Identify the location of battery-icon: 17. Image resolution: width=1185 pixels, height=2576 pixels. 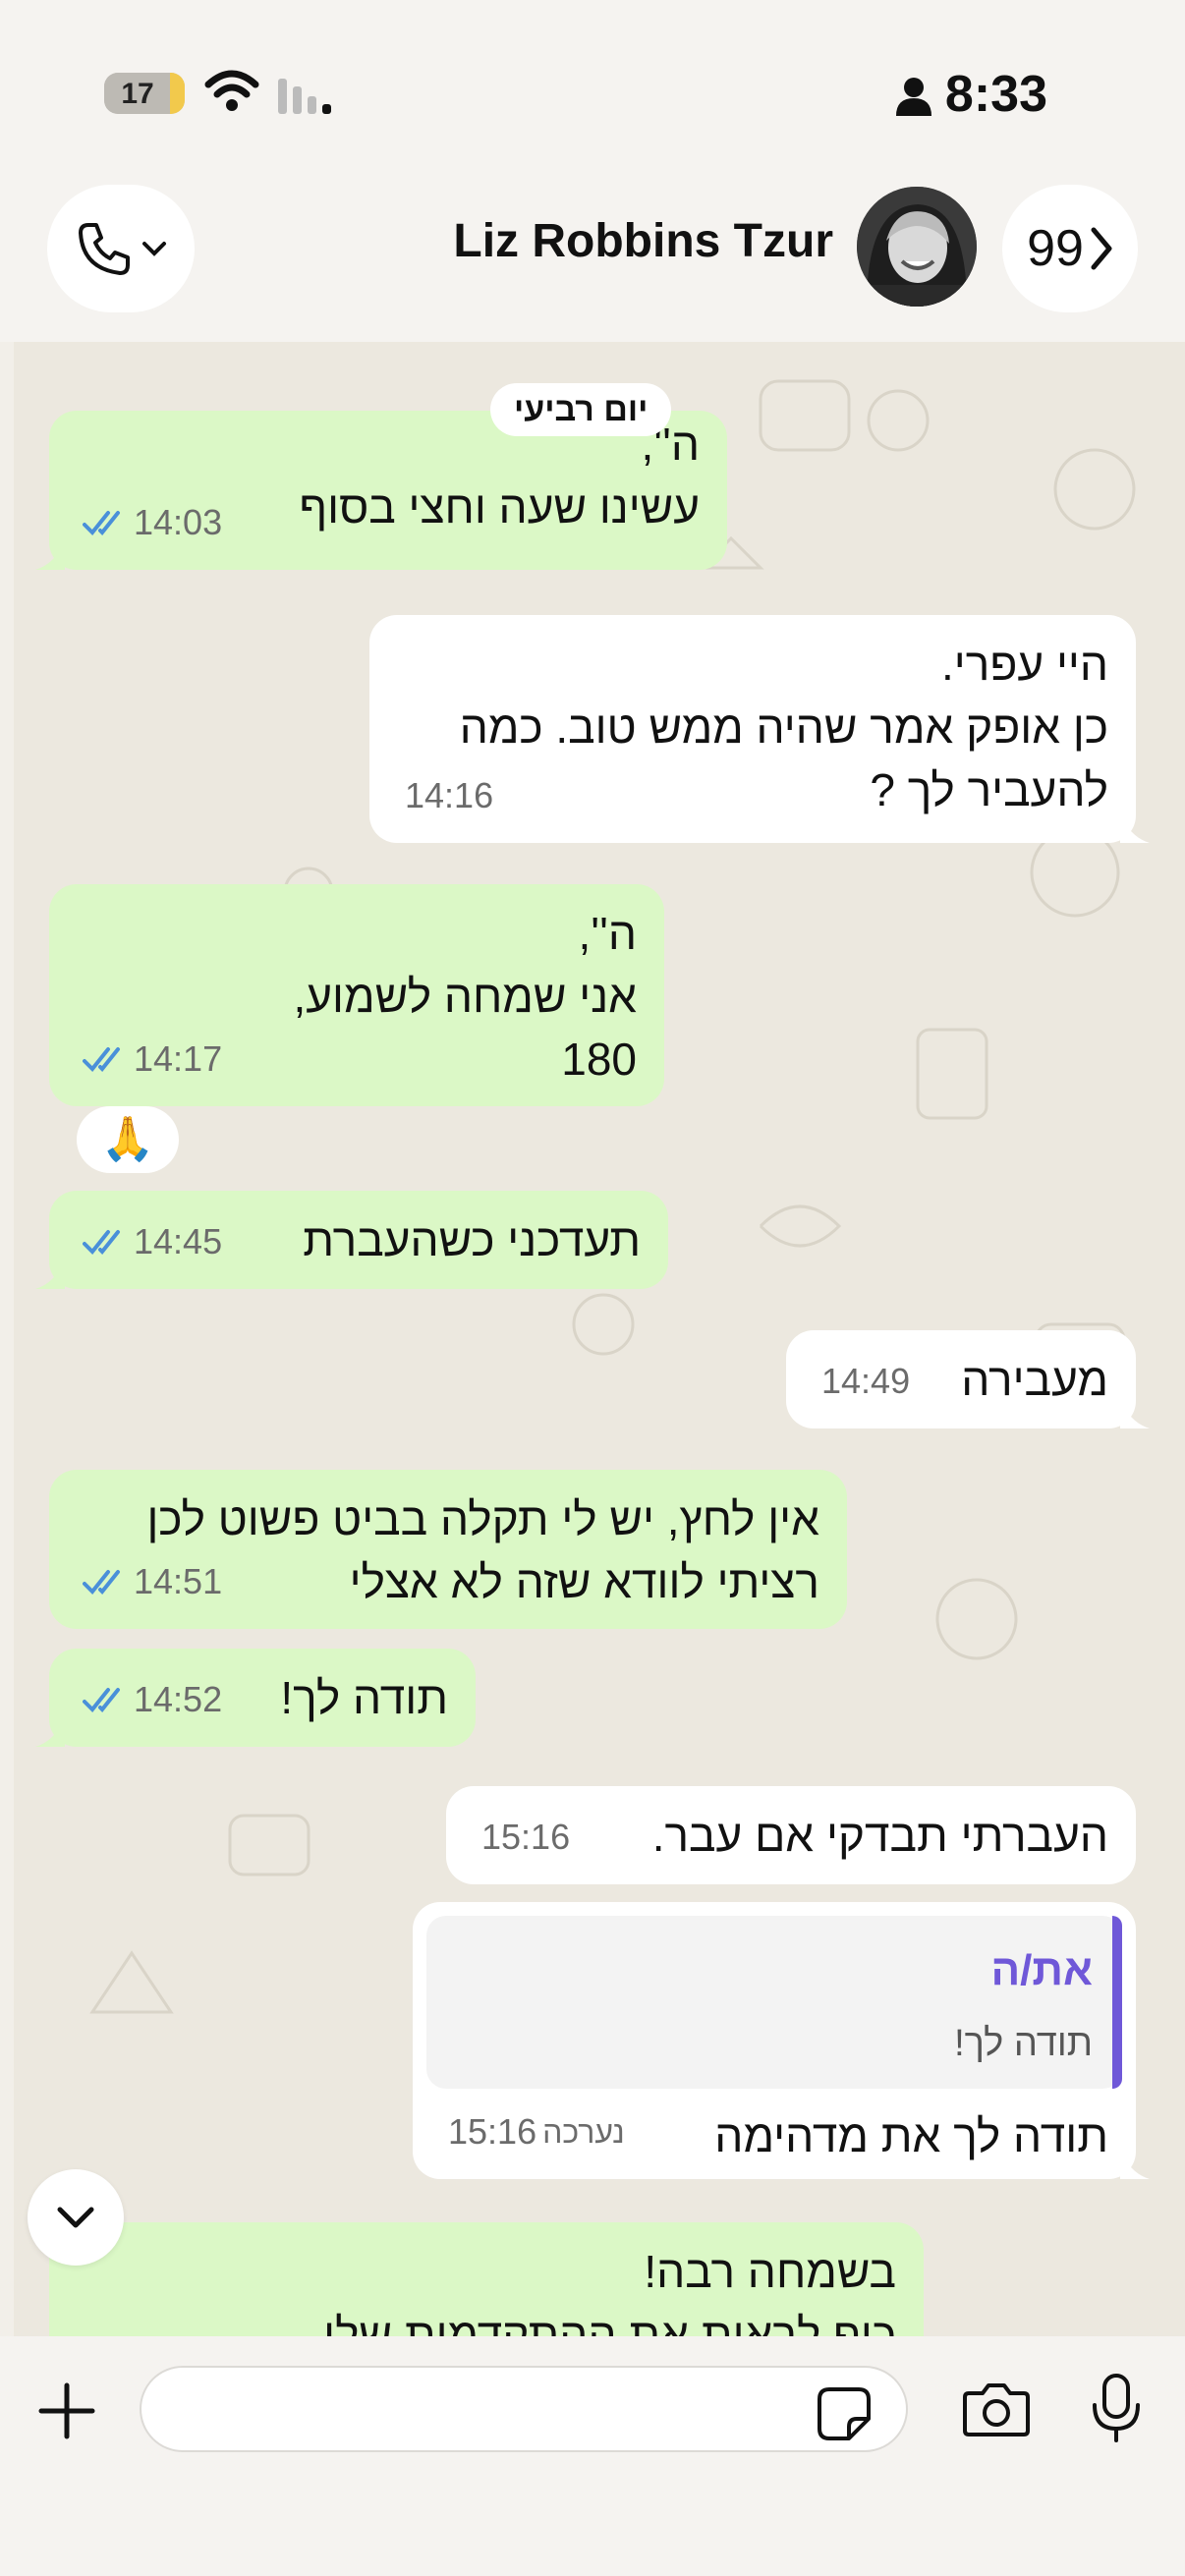
(145, 93).